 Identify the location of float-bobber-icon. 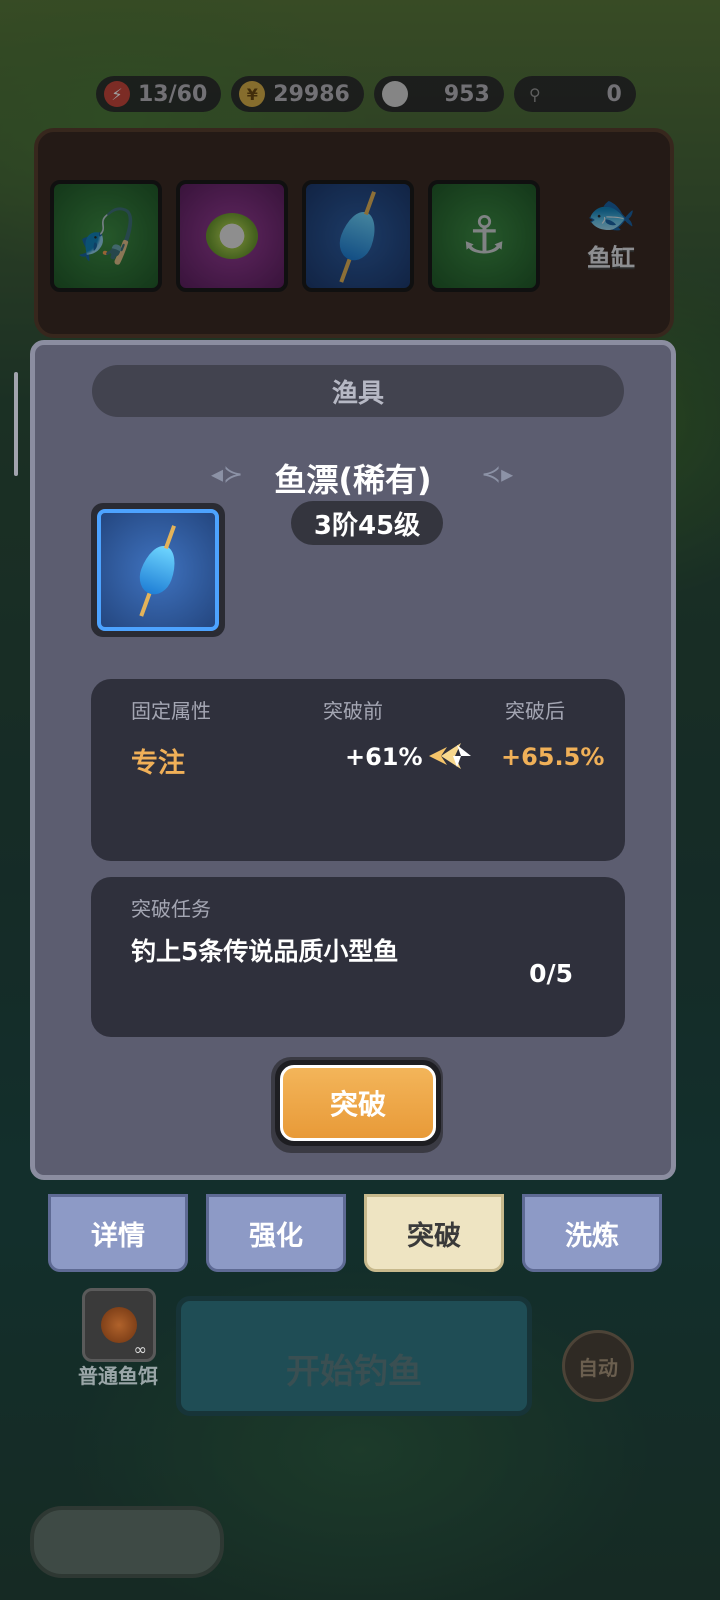
(158, 570).